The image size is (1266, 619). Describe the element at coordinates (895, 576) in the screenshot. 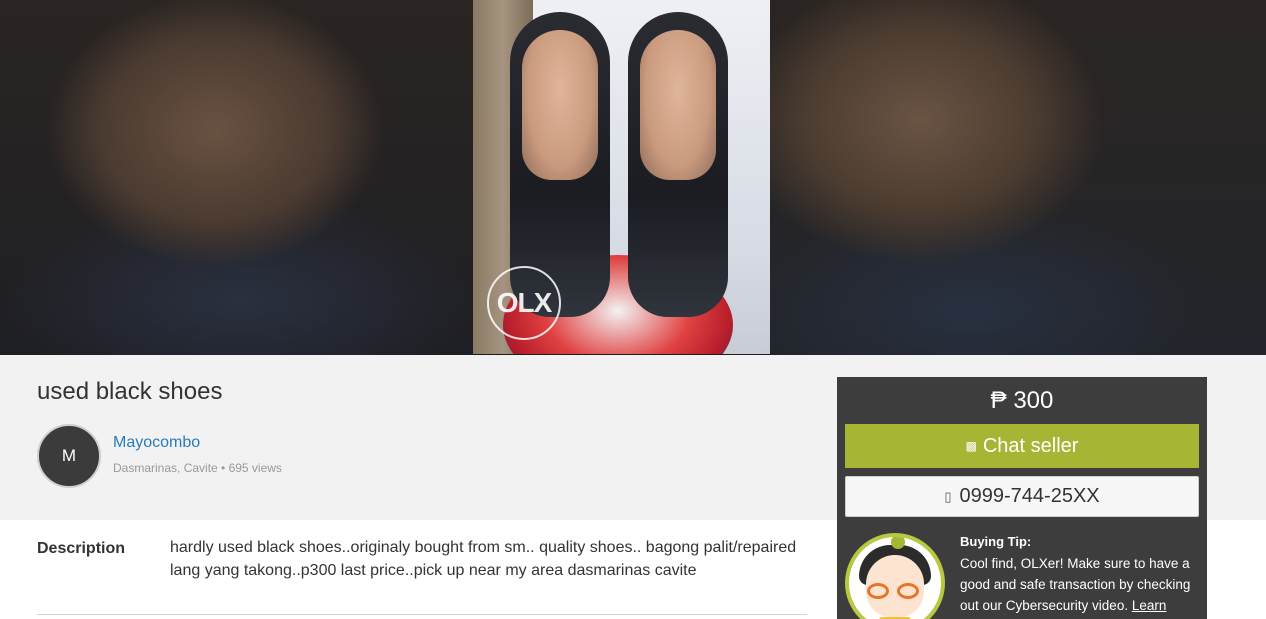

I see `buying-tip-mascot-avatar` at that location.